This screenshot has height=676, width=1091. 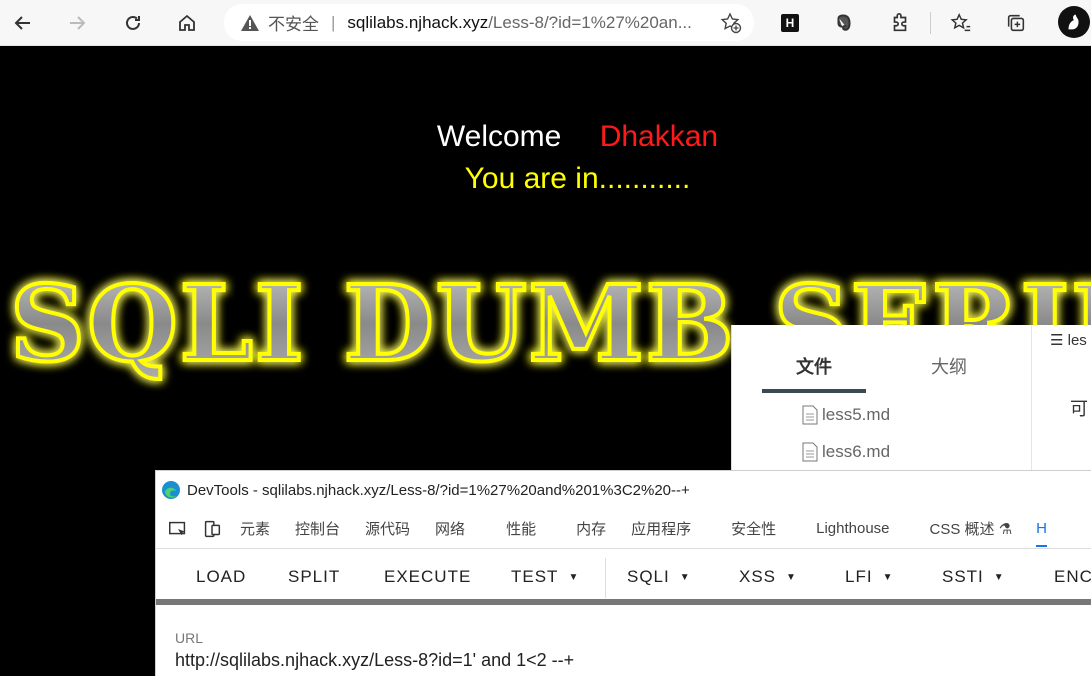 I want to click on ssti-dropdown: SSTI ▼, so click(x=973, y=577).